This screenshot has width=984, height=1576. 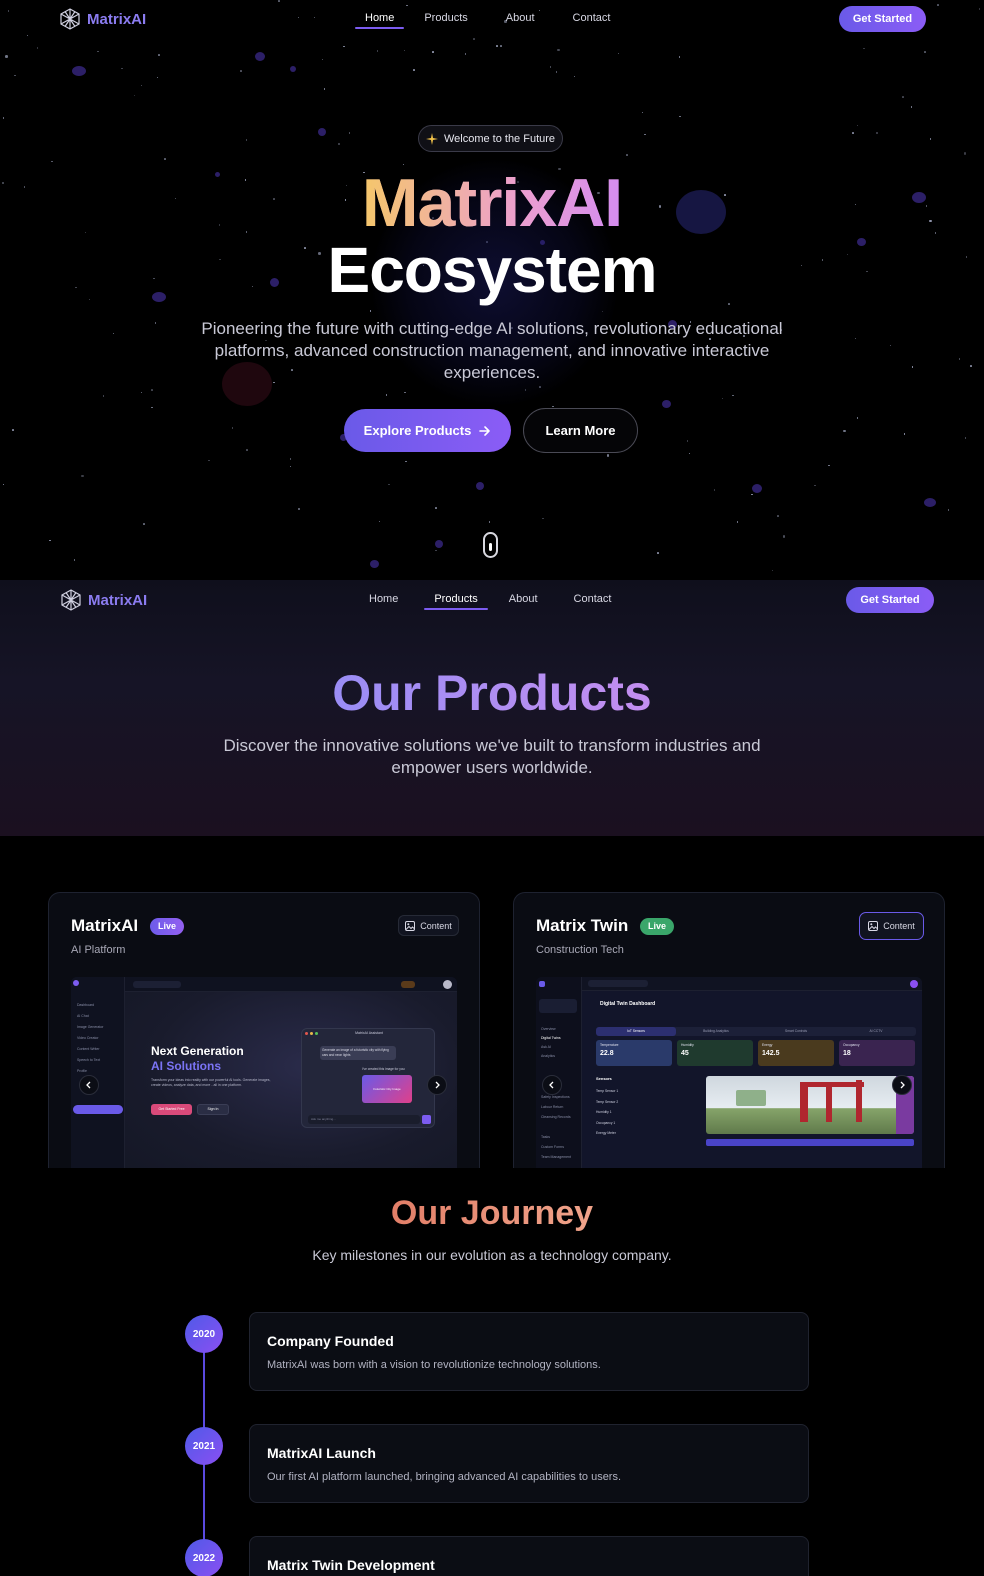 What do you see at coordinates (82, 1071) in the screenshot?
I see `preview-sidebar-item: Profile` at bounding box center [82, 1071].